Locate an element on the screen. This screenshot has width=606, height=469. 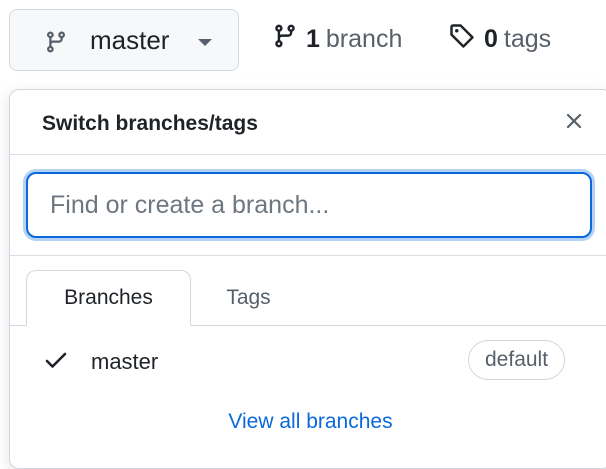
tags-count: 0 is located at coordinates (491, 38).